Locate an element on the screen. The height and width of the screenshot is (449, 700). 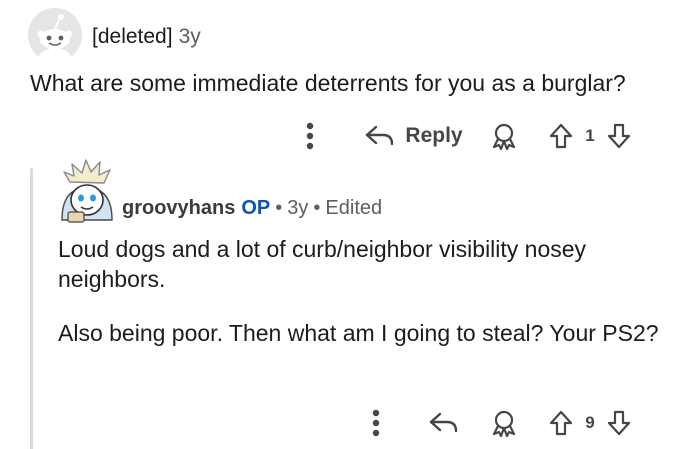
op-badge: OP is located at coordinates (256, 208).